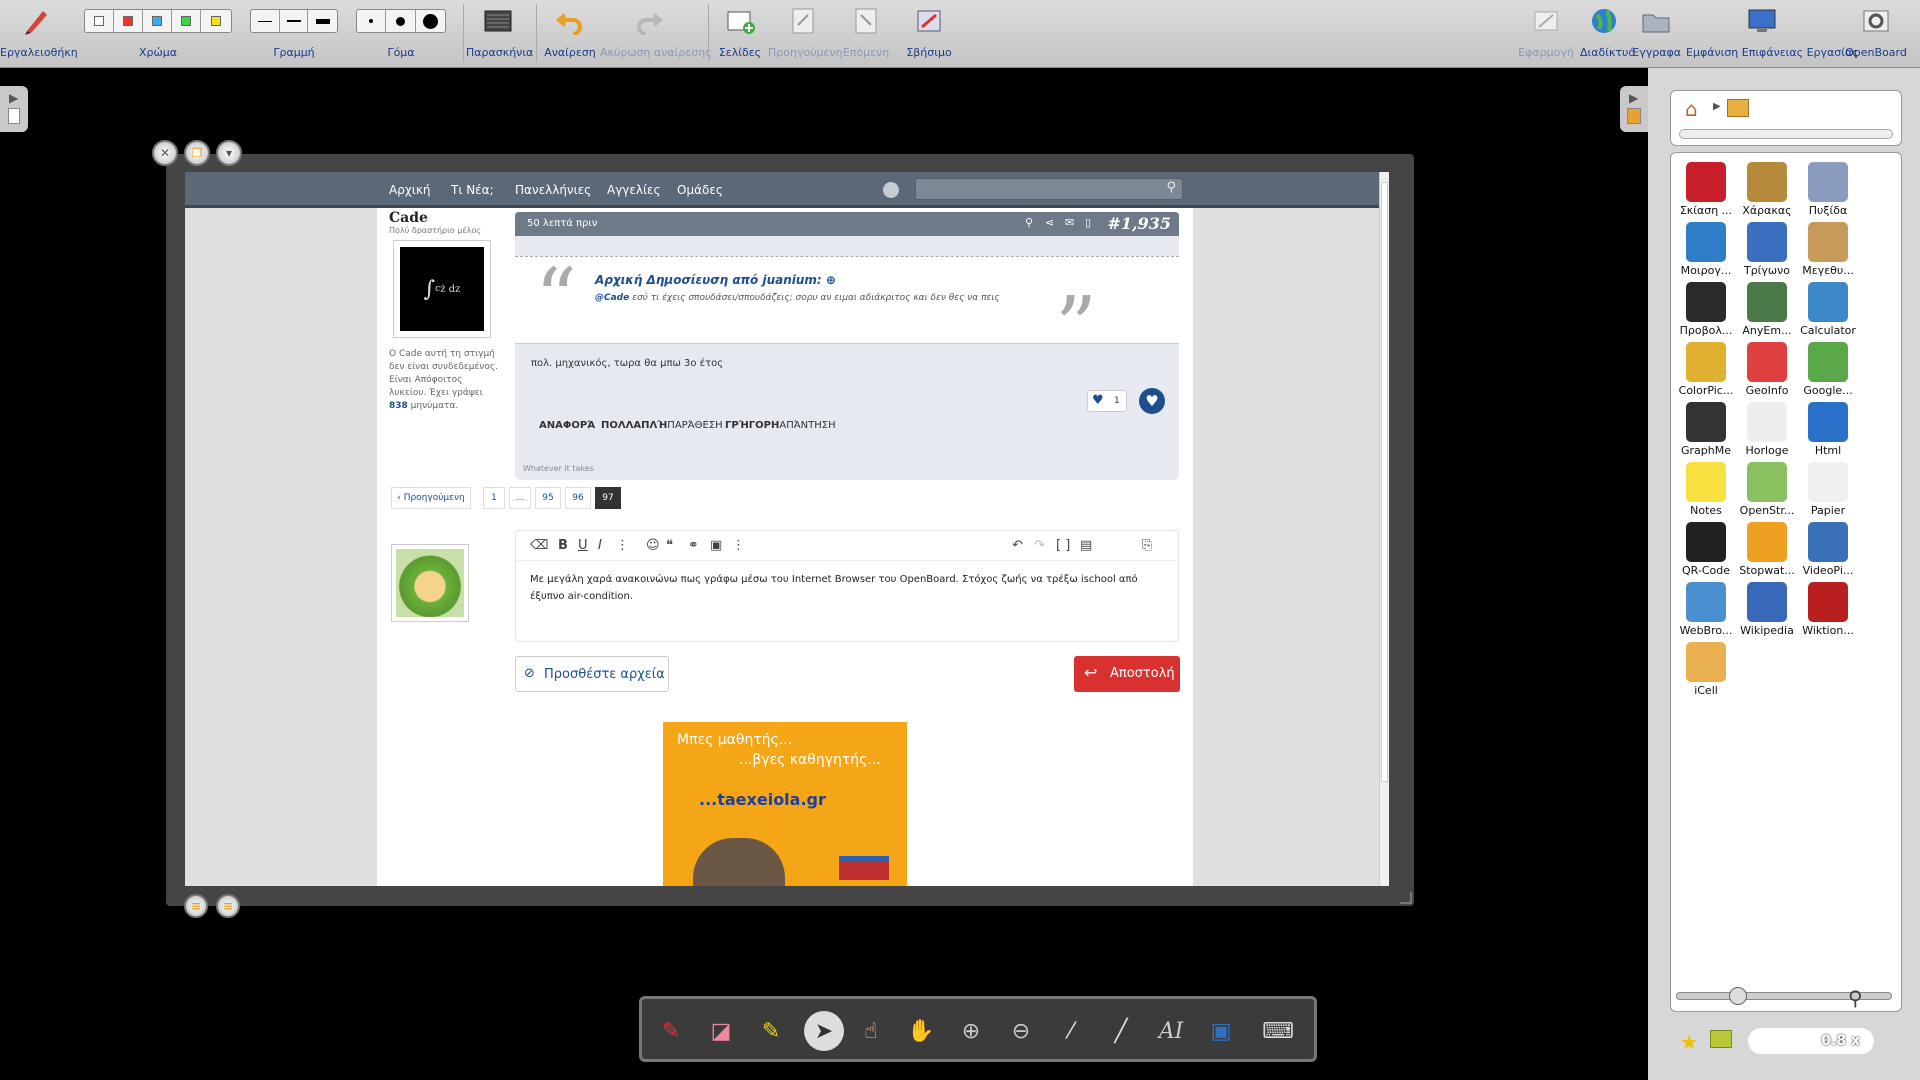 The width and height of the screenshot is (1920, 1080). Describe the element at coordinates (771, 1031) in the screenshot. I see `highlighter-tool: ✎` at that location.